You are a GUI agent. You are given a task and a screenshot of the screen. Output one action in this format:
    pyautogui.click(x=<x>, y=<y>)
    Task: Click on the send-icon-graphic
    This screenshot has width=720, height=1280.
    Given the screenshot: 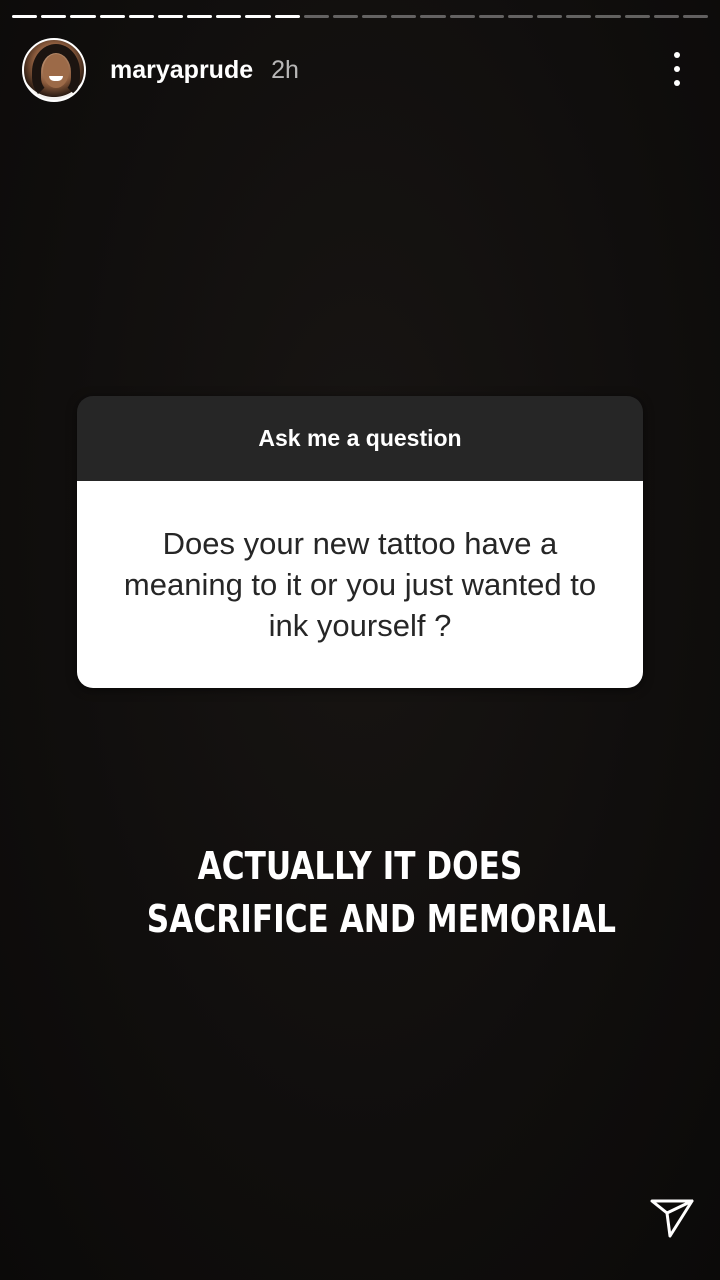 What is the action you would take?
    pyautogui.click(x=672, y=1218)
    